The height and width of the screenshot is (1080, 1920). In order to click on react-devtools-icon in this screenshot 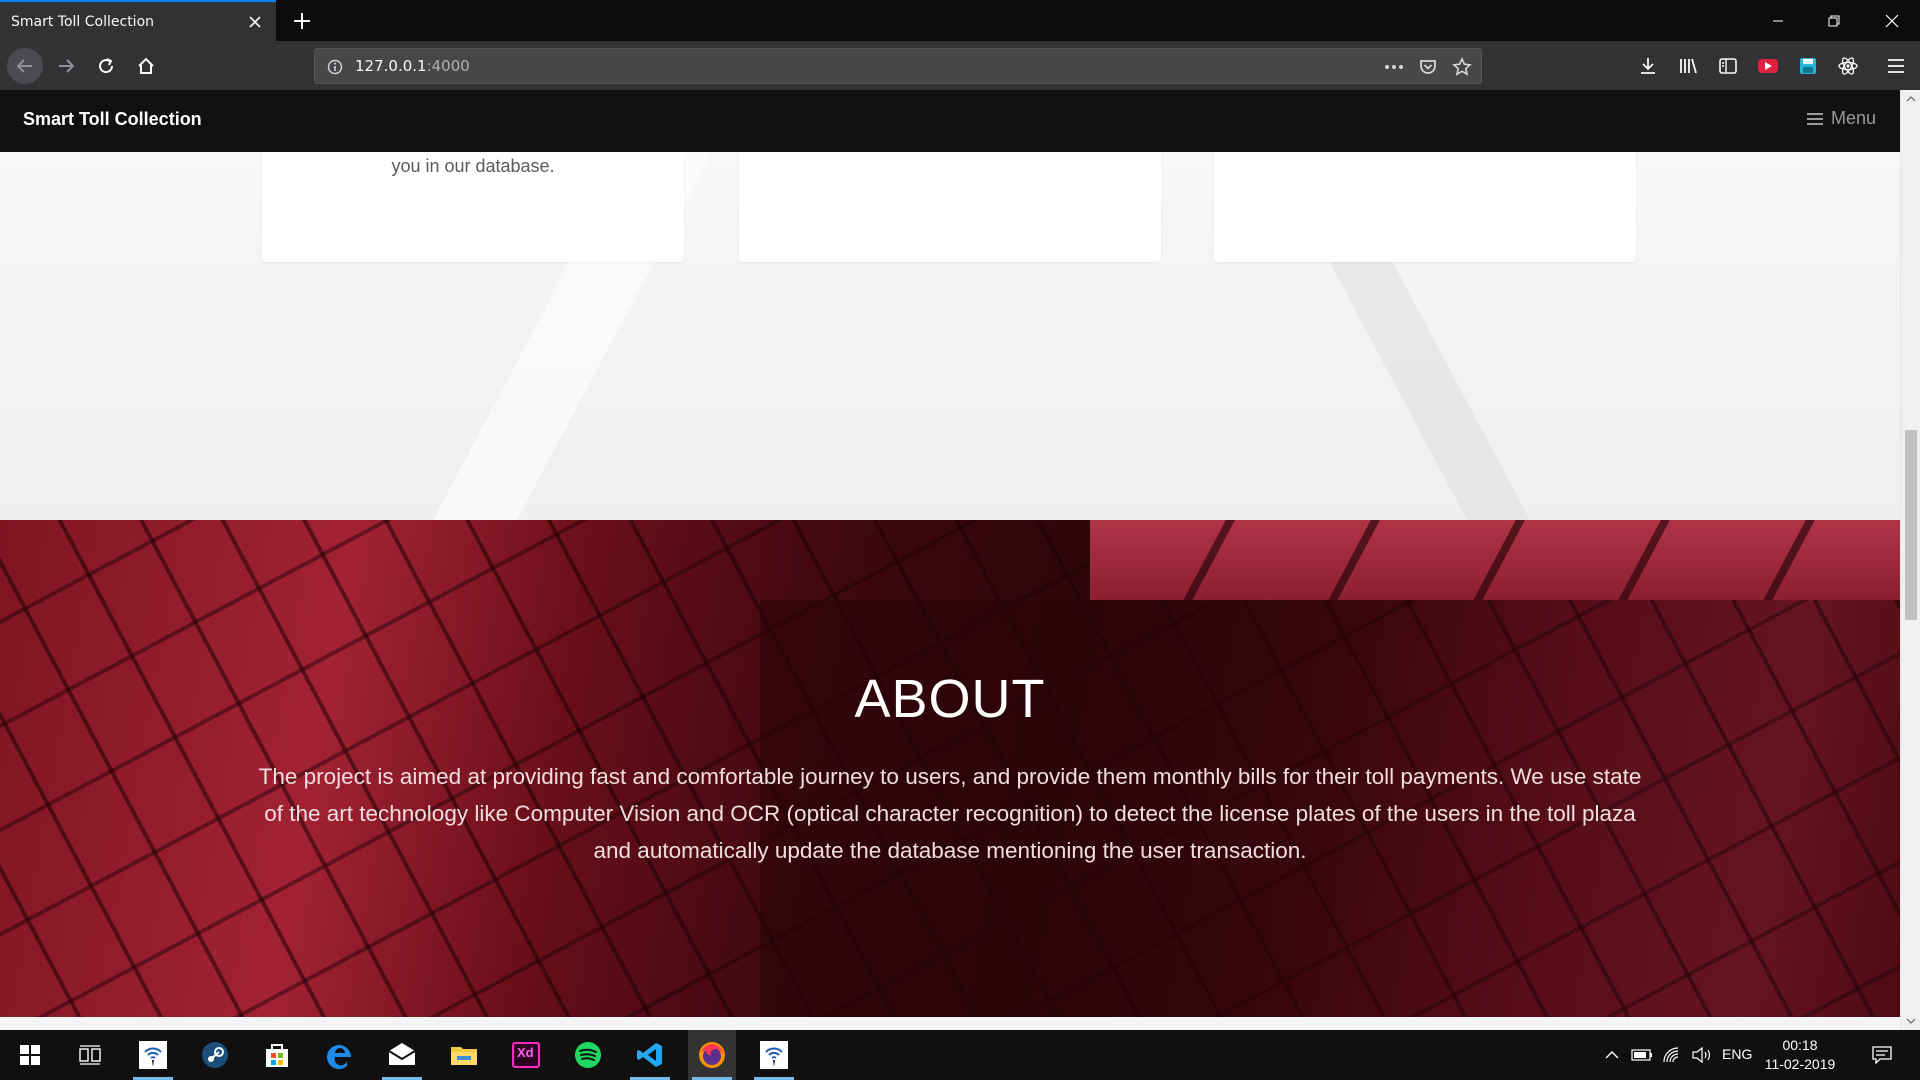, I will do `click(1848, 66)`.